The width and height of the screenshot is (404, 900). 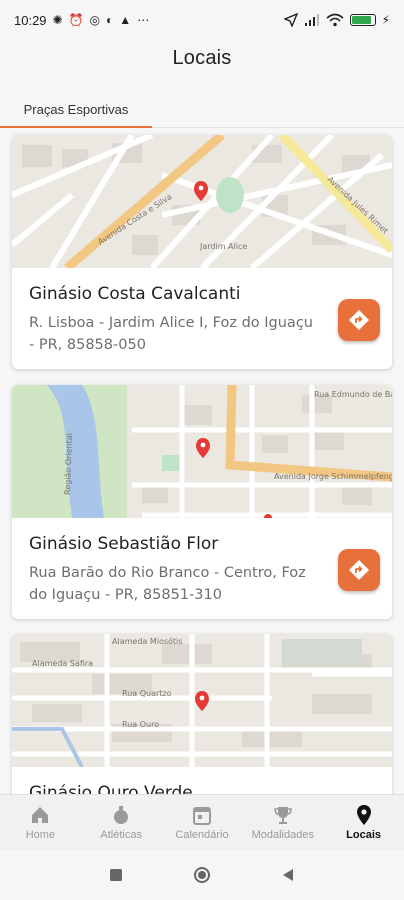 I want to click on location-name: Ginásio Costa Cavalcanti, so click(x=135, y=294).